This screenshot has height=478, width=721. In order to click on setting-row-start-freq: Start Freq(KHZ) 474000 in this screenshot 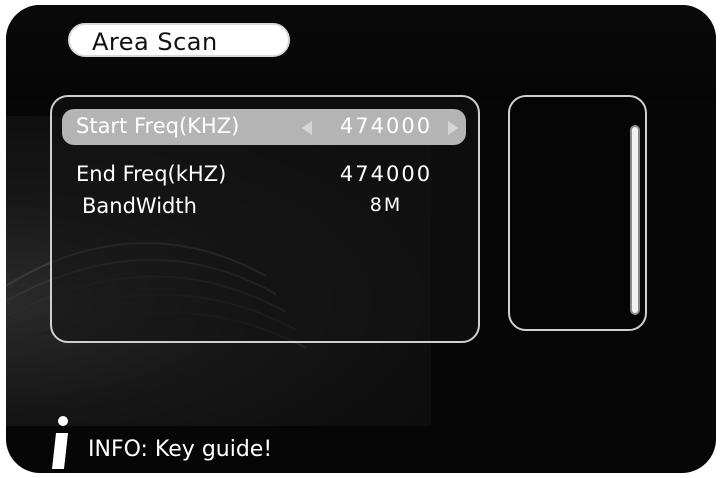, I will do `click(264, 127)`.